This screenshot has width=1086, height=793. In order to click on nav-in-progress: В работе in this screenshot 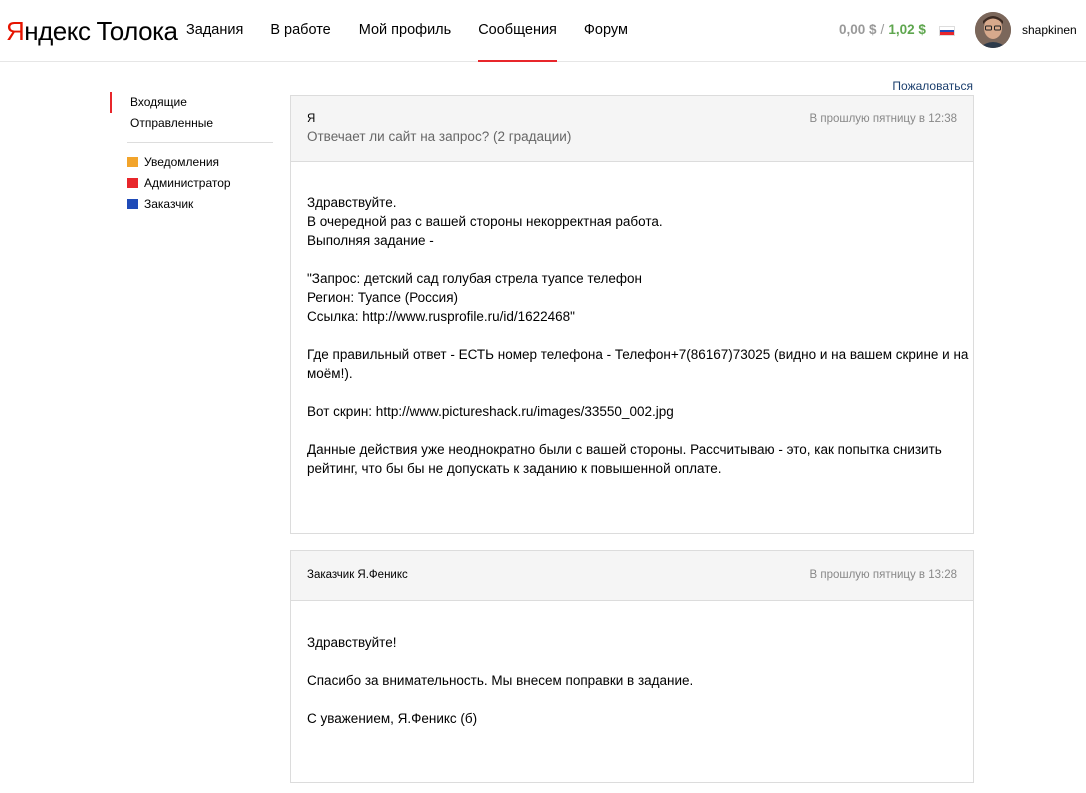, I will do `click(300, 31)`.